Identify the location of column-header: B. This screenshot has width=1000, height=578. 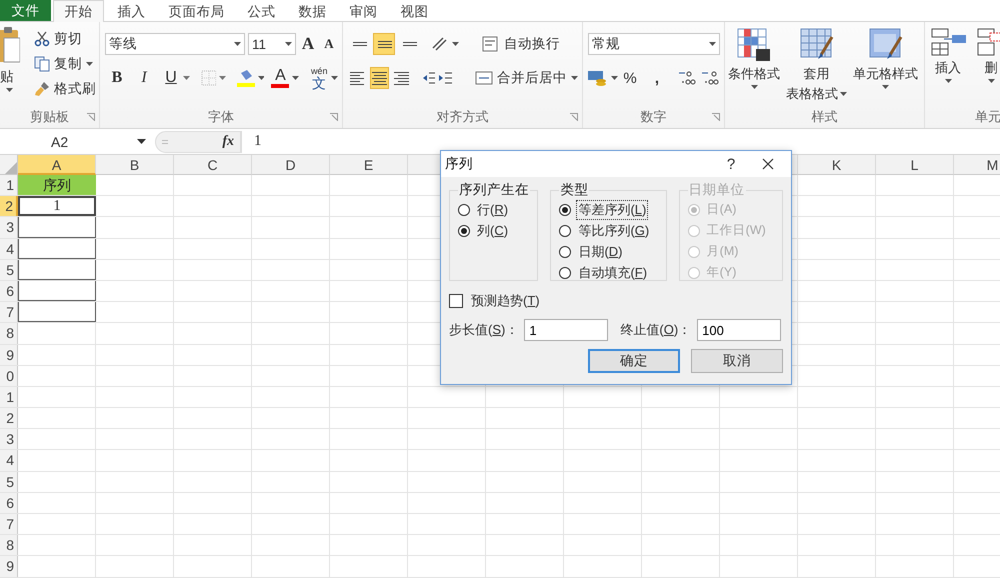
(135, 165).